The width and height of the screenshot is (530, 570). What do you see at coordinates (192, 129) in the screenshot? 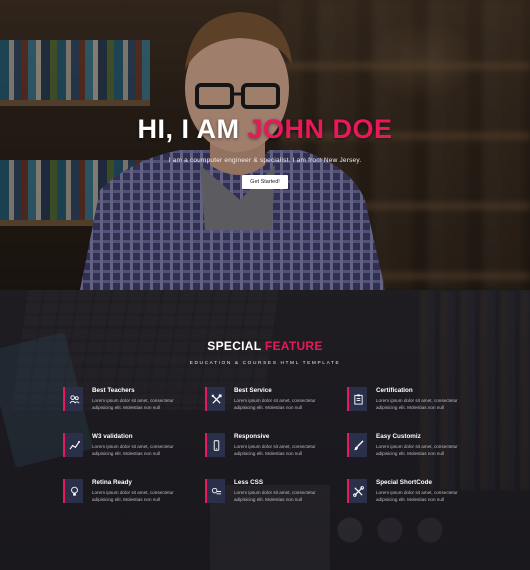
I see `hero-title-prefix: HI, I AM` at bounding box center [192, 129].